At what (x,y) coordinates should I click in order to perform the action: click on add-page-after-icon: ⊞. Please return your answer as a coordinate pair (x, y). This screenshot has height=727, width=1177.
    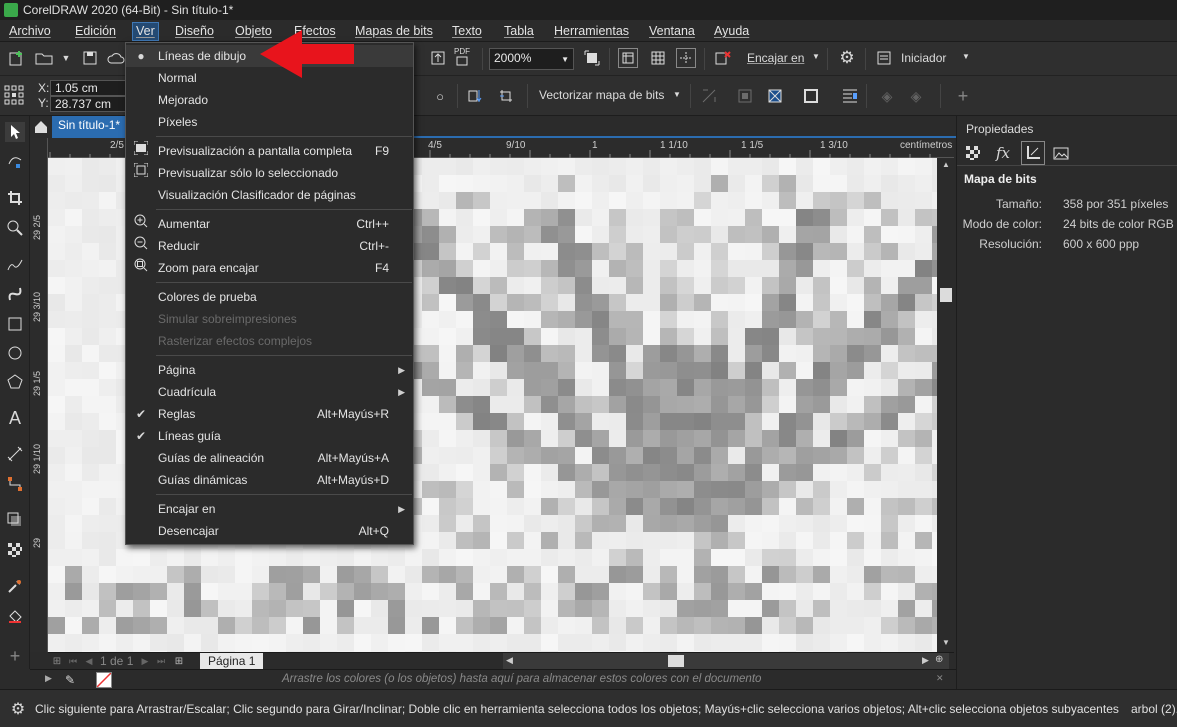
    Looking at the image, I should click on (179, 661).